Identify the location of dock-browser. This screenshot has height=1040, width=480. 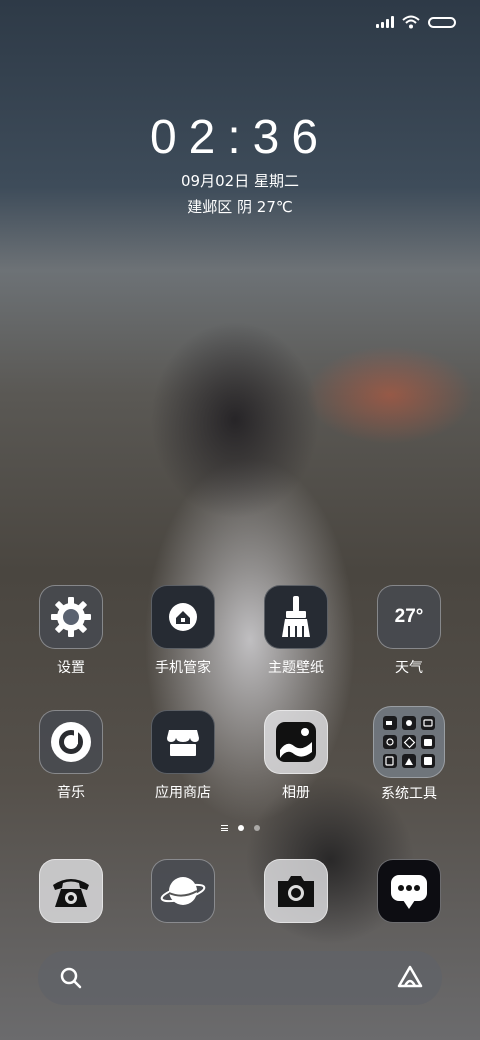
(183, 891).